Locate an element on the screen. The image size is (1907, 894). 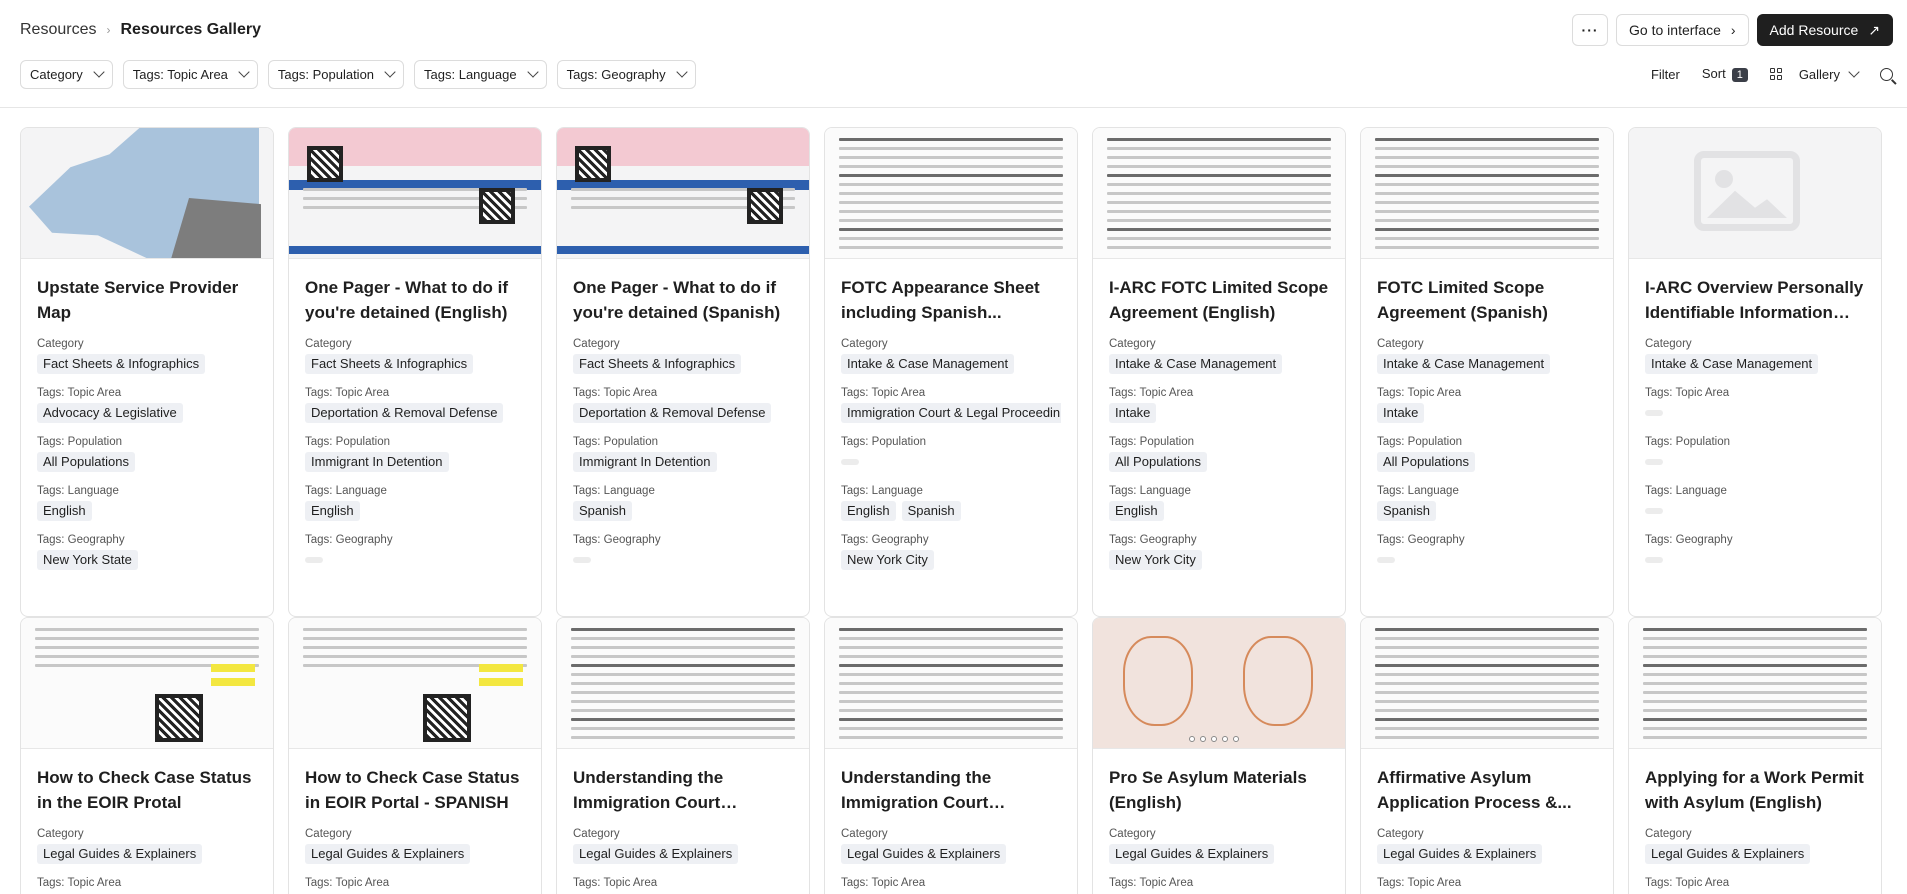
card-field-geography: Tags: Geography is located at coordinates (1755, 552).